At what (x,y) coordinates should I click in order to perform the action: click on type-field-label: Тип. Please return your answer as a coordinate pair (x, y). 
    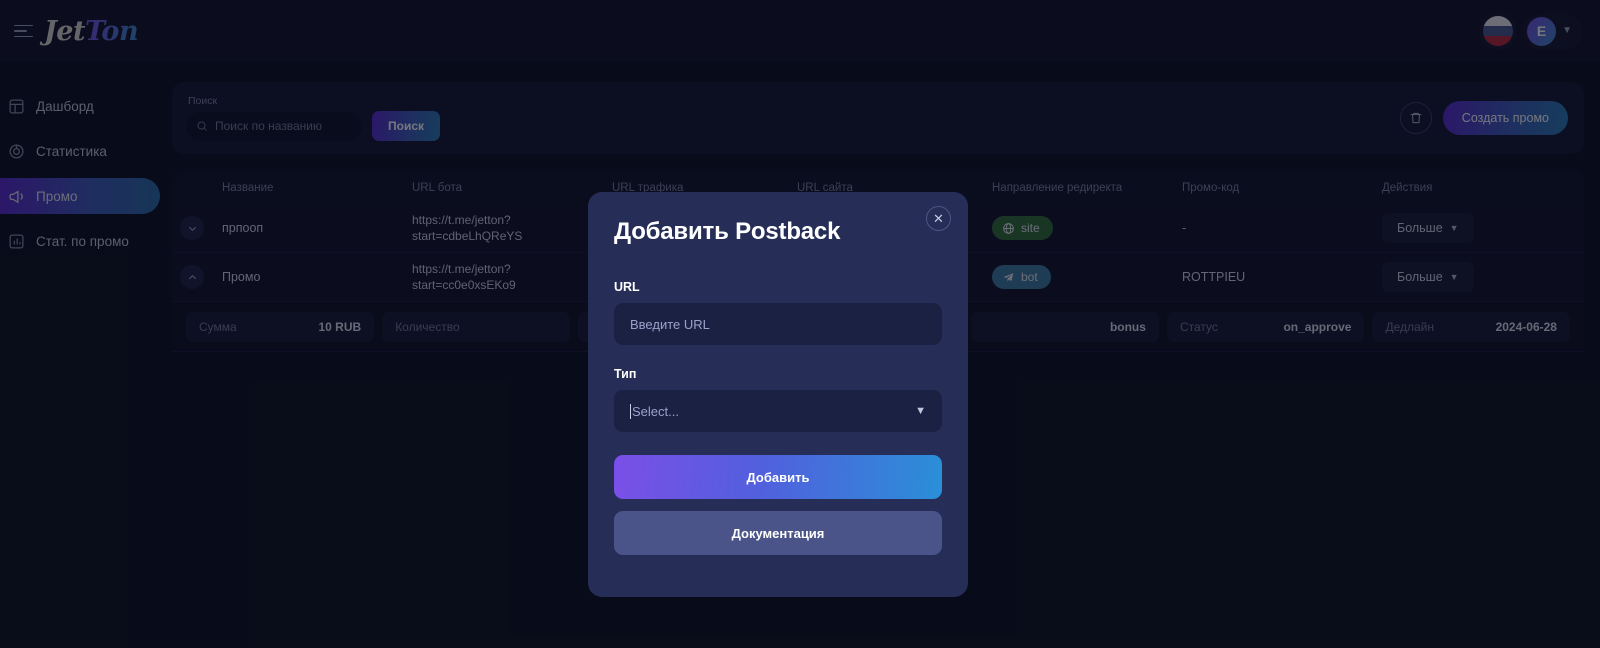
    Looking at the image, I should click on (625, 374).